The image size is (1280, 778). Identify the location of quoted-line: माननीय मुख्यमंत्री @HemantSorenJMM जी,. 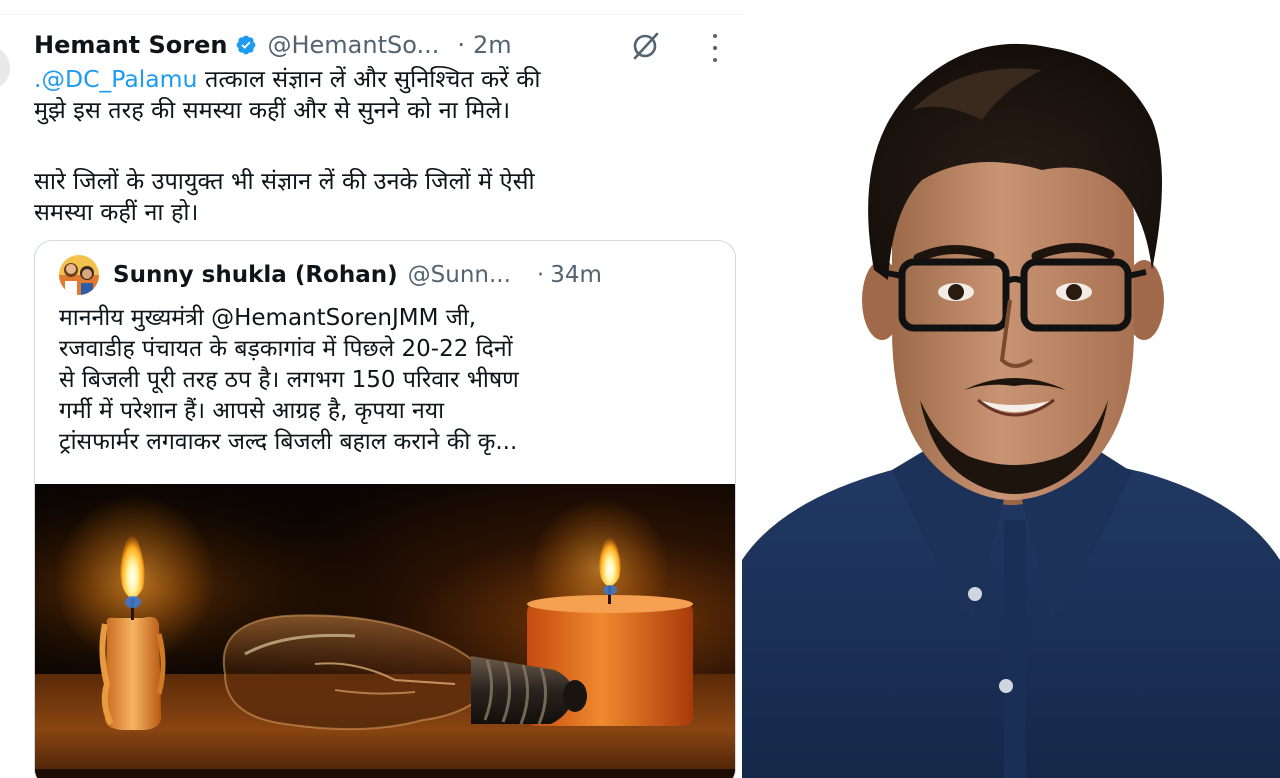
(268, 318).